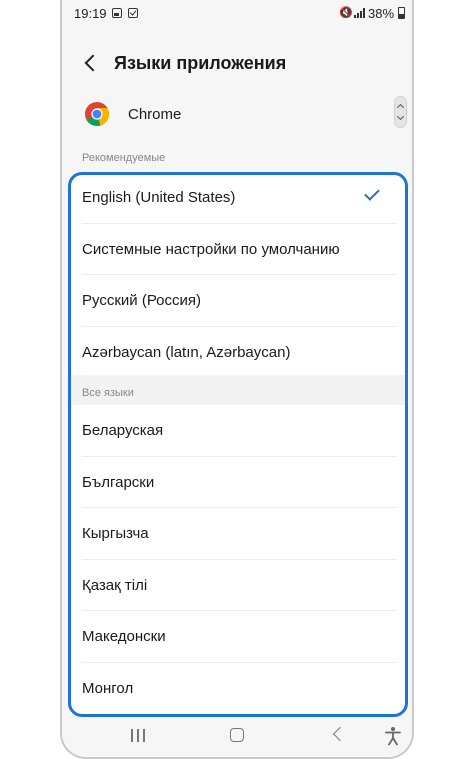  Describe the element at coordinates (159, 198) in the screenshot. I see `language-label: English (United States)` at that location.